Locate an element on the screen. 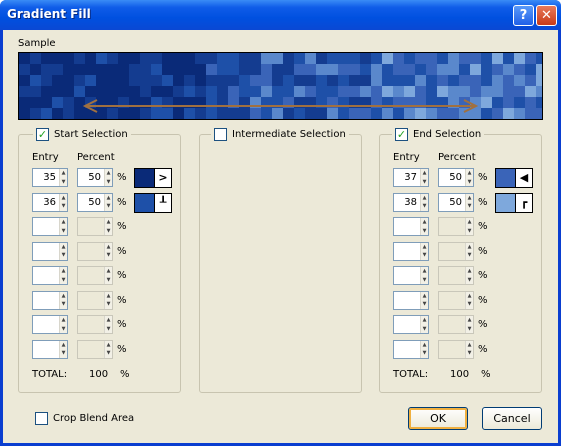  start-swatch-1: > is located at coordinates (153, 178).